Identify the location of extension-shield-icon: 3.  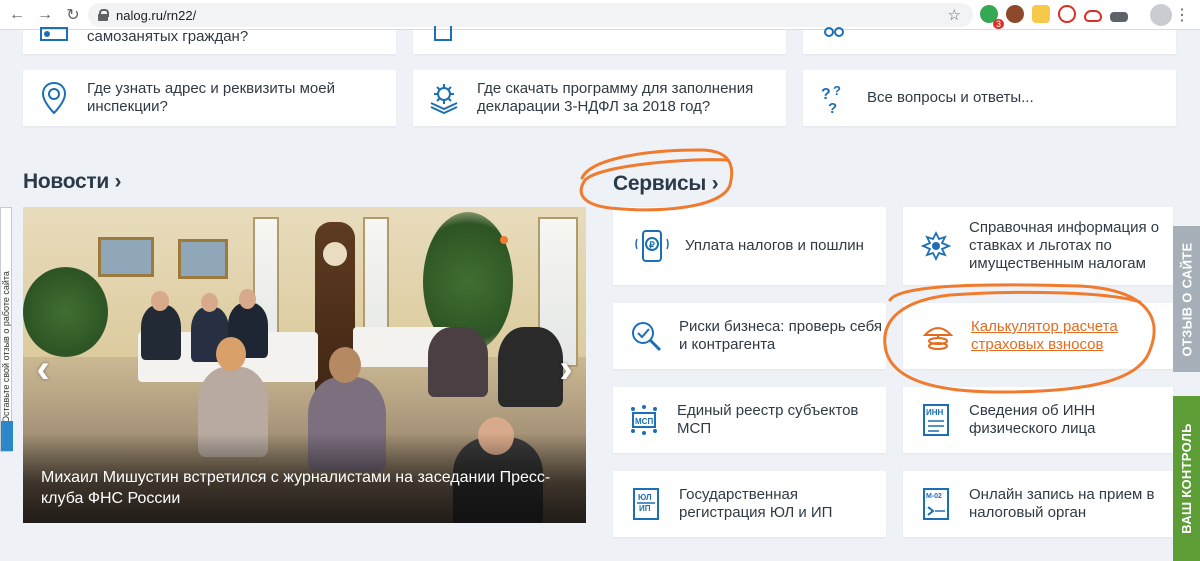
(992, 17).